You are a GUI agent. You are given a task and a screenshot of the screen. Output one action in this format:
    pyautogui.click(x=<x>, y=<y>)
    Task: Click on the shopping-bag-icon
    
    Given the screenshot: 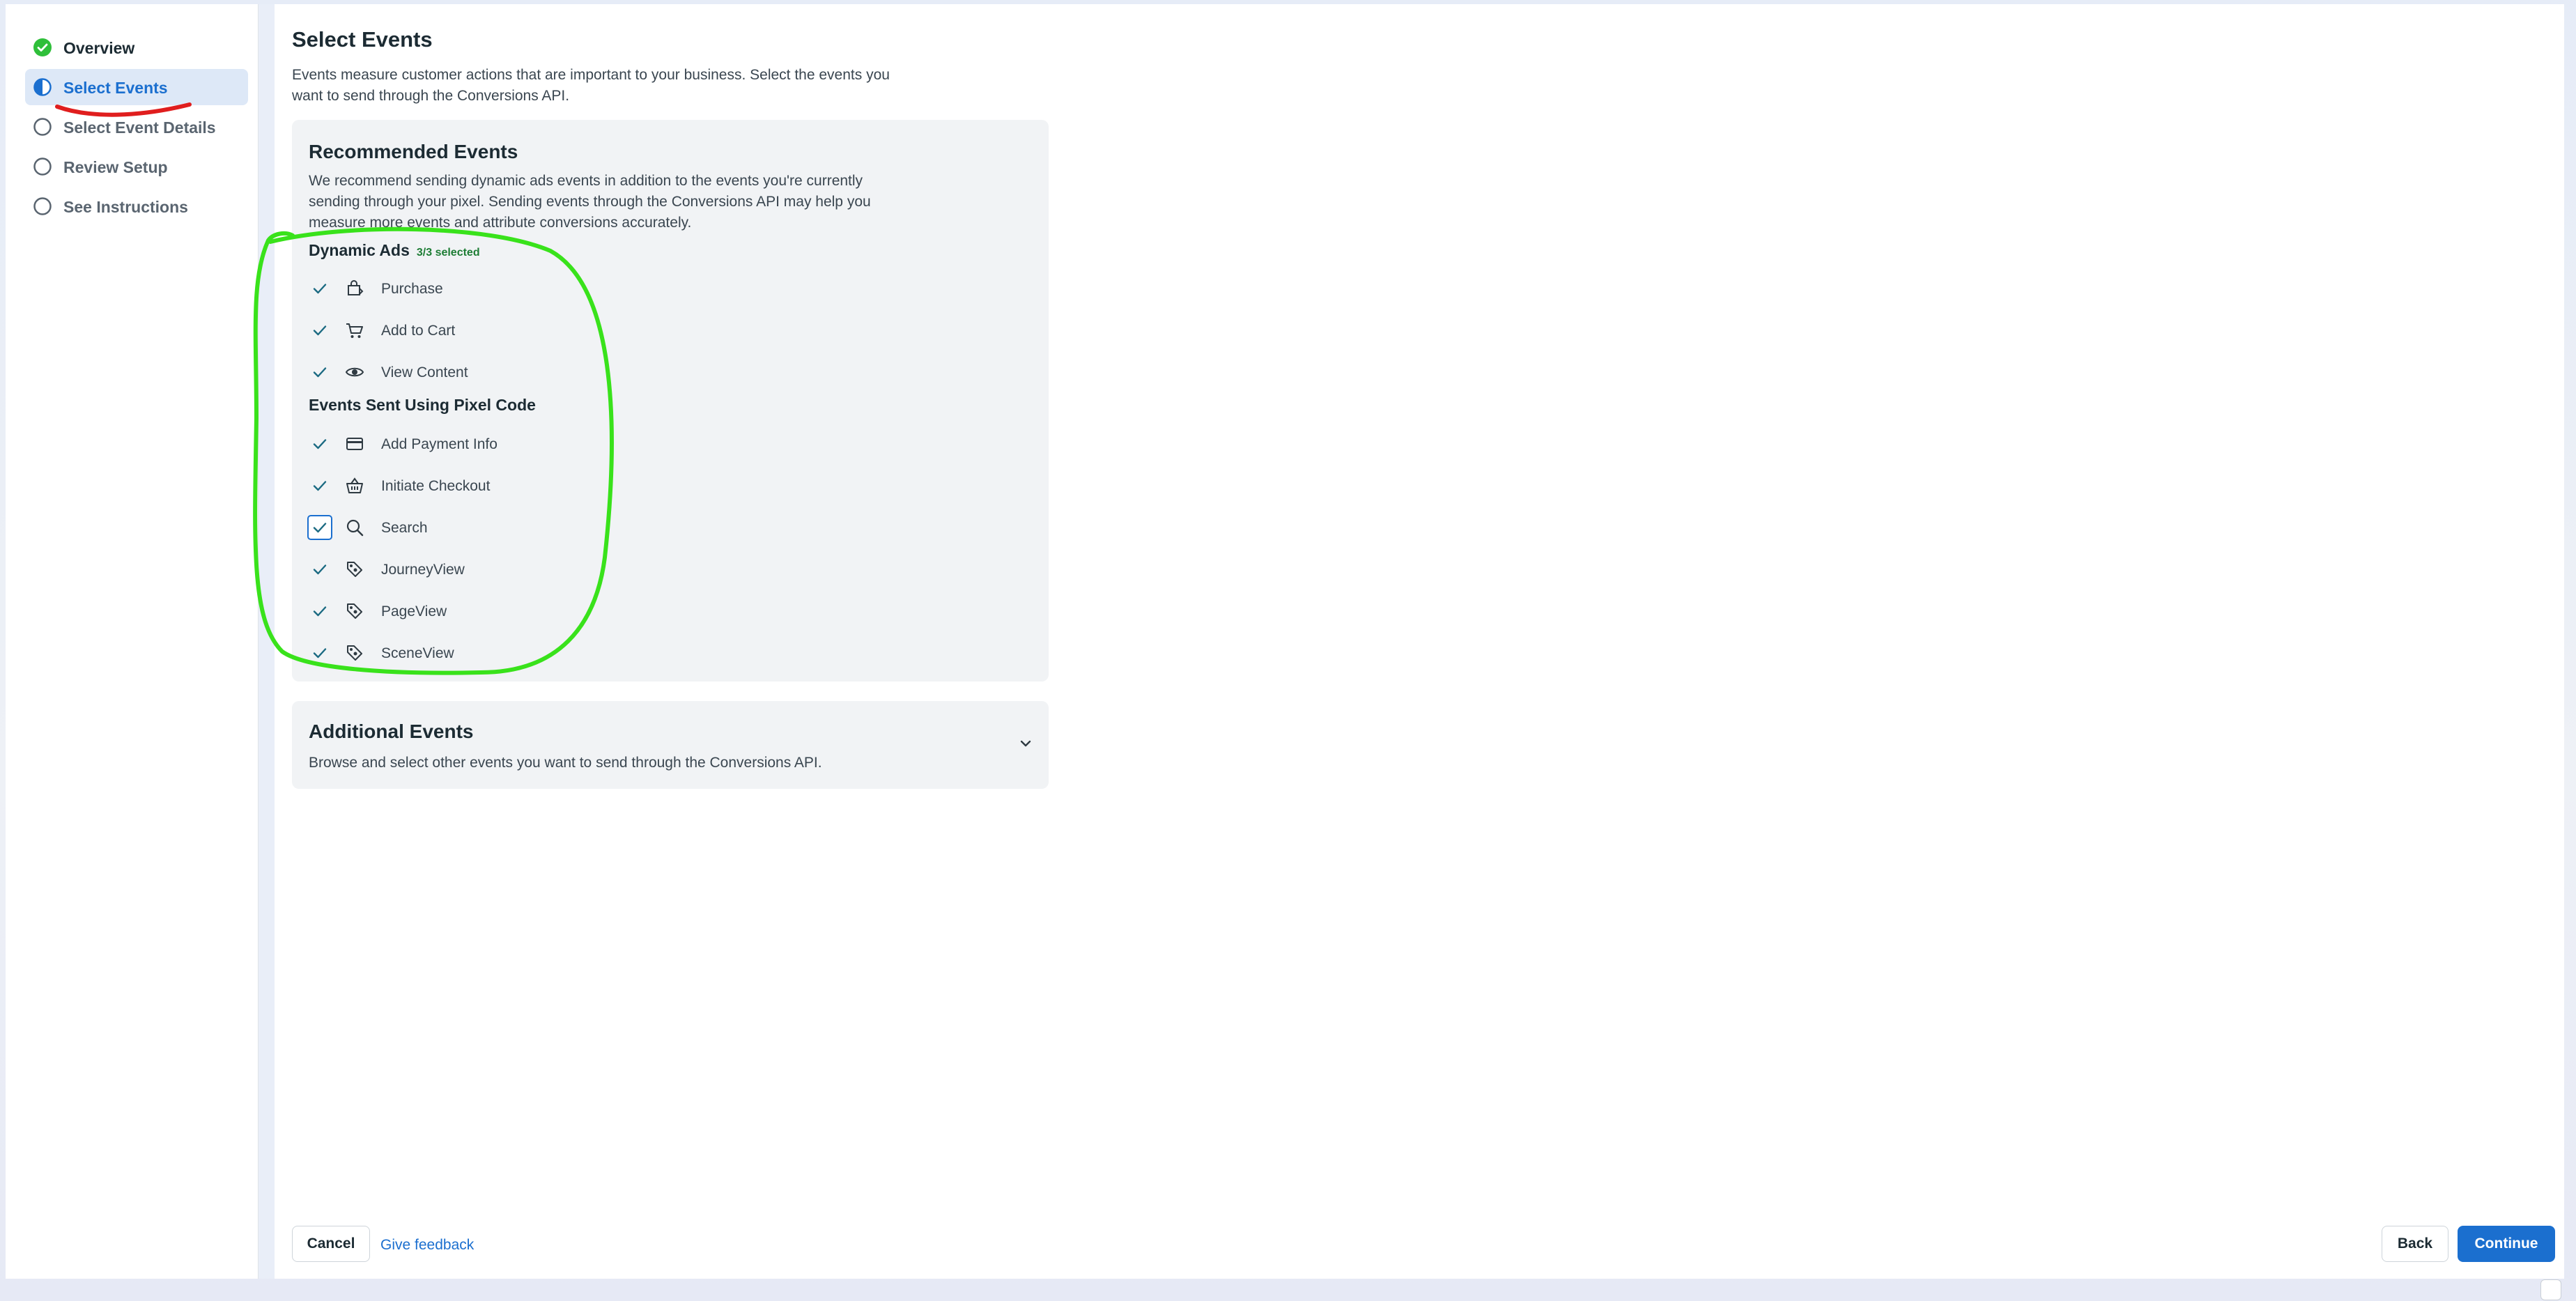 What is the action you would take?
    pyautogui.click(x=356, y=287)
    